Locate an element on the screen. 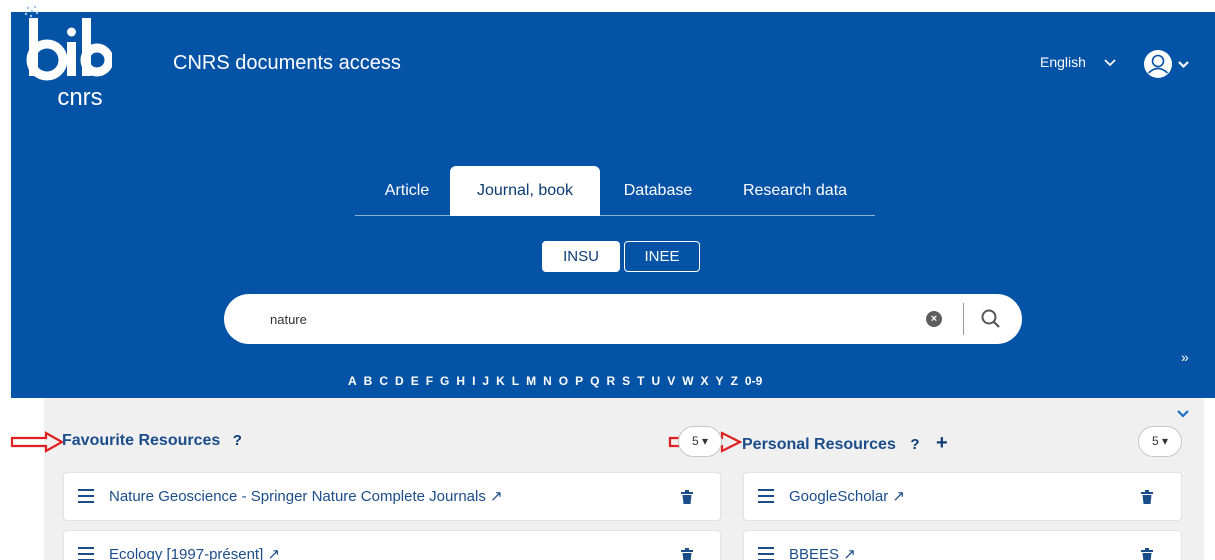  alphabet-letter: M is located at coordinates (531, 381).